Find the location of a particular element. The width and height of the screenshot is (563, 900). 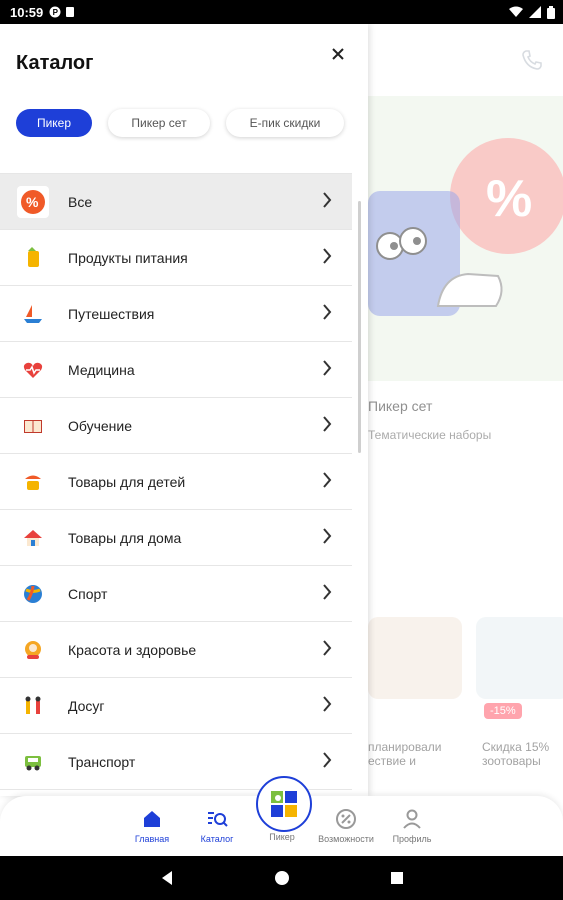

category-label: Все is located at coordinates (80, 201).